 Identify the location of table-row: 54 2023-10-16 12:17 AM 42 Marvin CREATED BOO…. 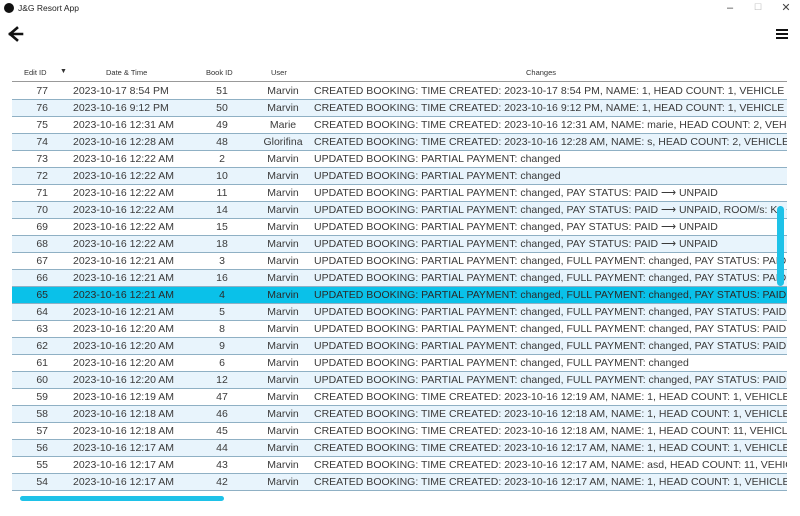
(399, 482).